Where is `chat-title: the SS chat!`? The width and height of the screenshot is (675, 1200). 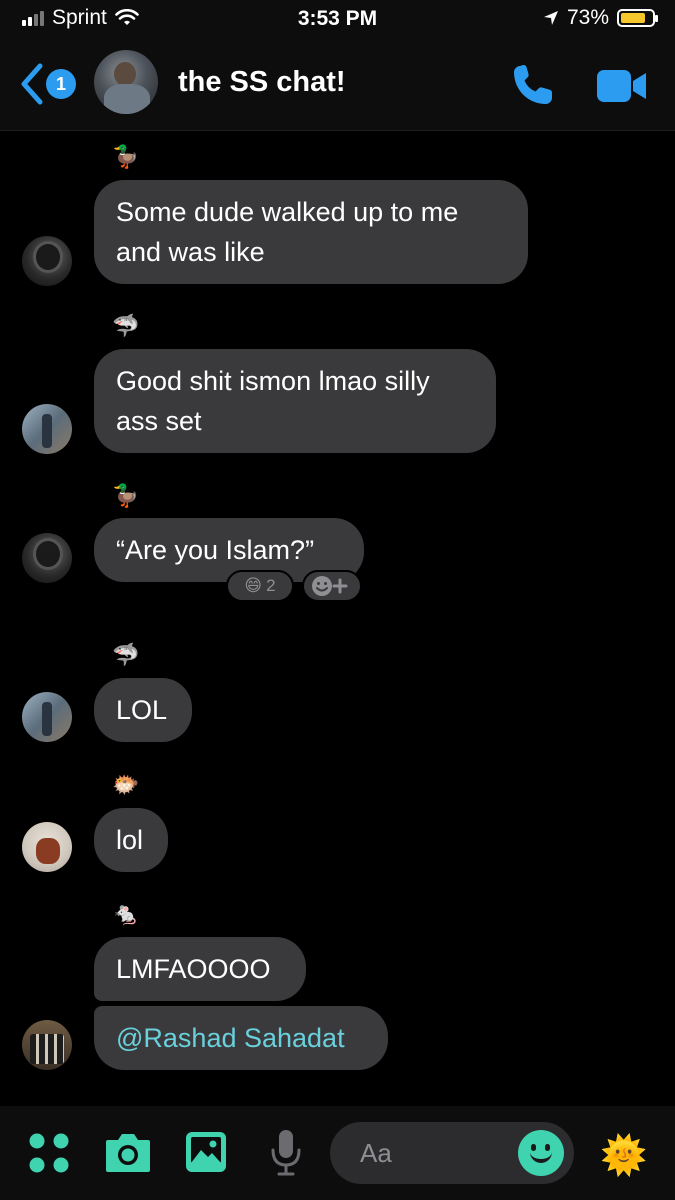
chat-title: the SS chat! is located at coordinates (262, 82).